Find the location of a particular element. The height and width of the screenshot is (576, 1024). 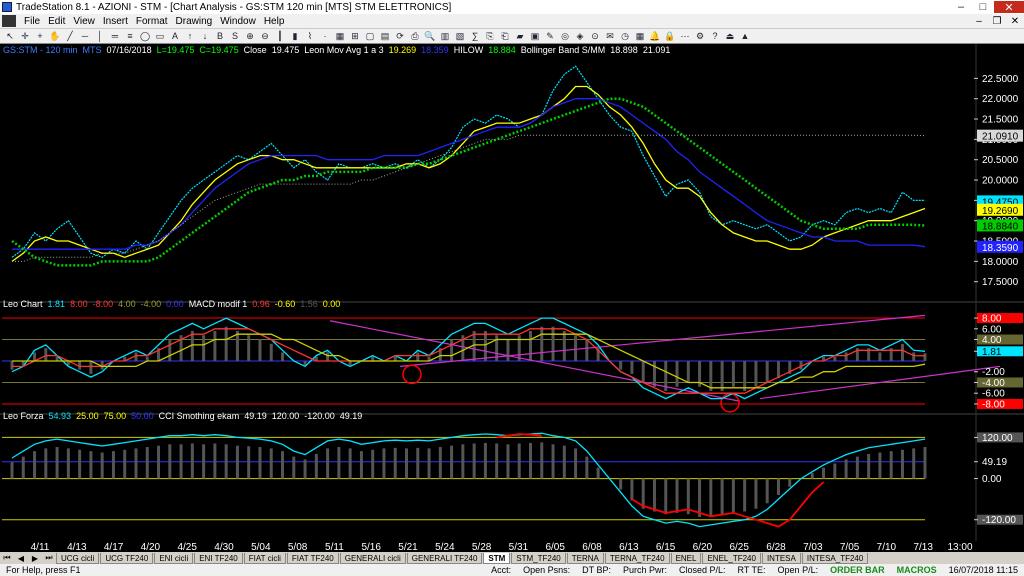

workspace-tab: ENI TF240 is located at coordinates (218, 558).